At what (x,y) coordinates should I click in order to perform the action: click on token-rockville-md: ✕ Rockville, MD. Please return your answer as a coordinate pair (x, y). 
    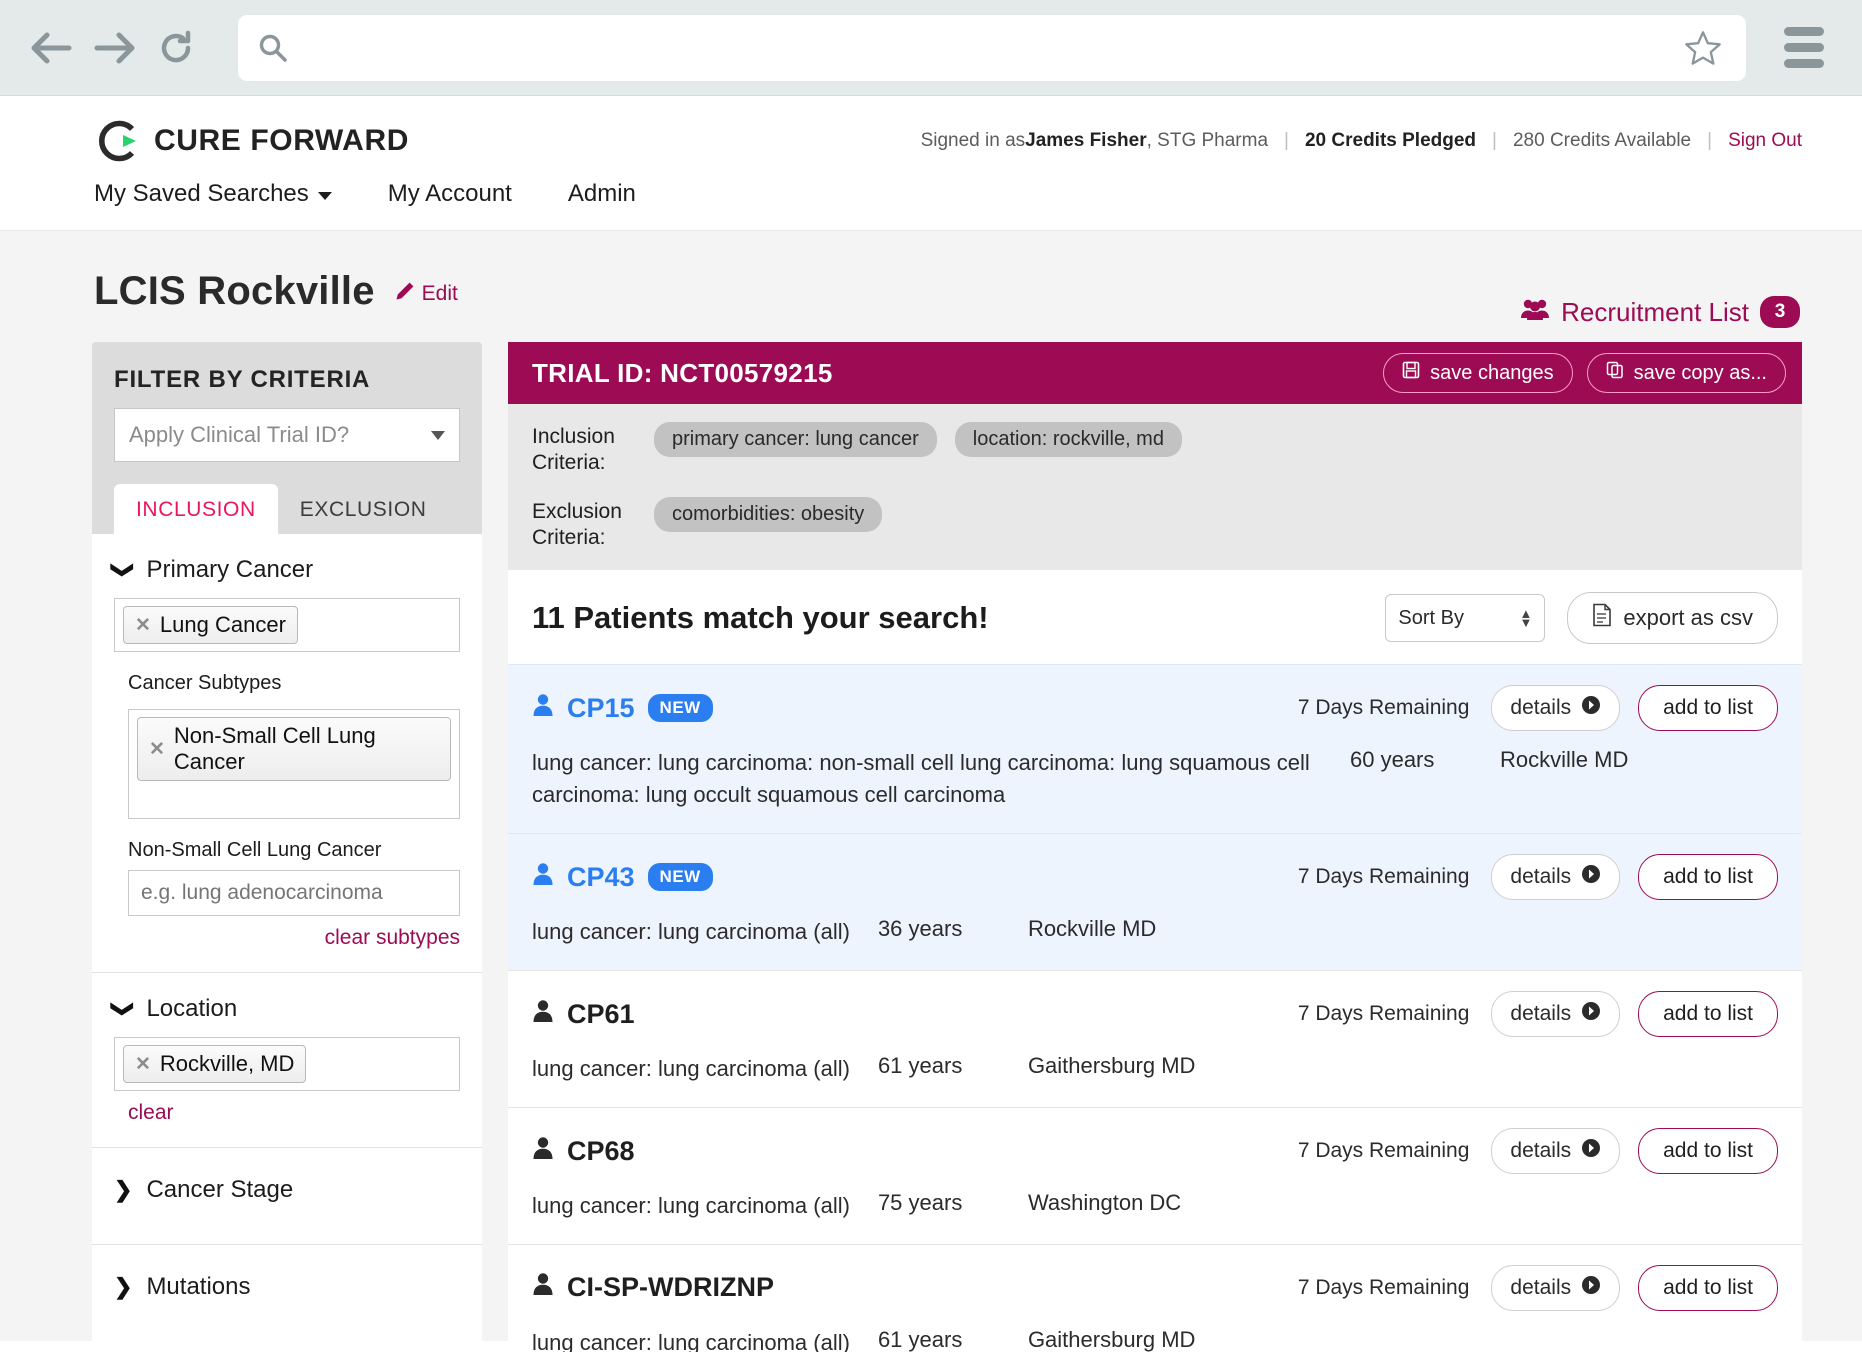
    Looking at the image, I should click on (215, 1064).